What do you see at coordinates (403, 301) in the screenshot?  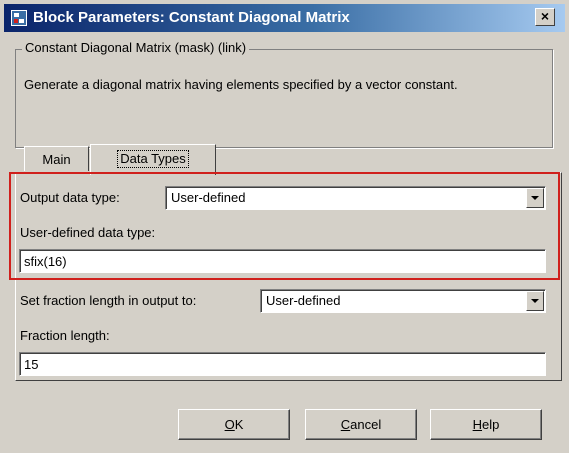 I see `set-fraction-length-dropdown: User-defined` at bounding box center [403, 301].